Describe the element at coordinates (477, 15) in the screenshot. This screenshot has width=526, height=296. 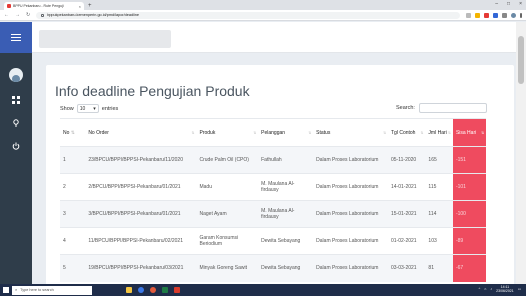
I see `star-icon` at that location.